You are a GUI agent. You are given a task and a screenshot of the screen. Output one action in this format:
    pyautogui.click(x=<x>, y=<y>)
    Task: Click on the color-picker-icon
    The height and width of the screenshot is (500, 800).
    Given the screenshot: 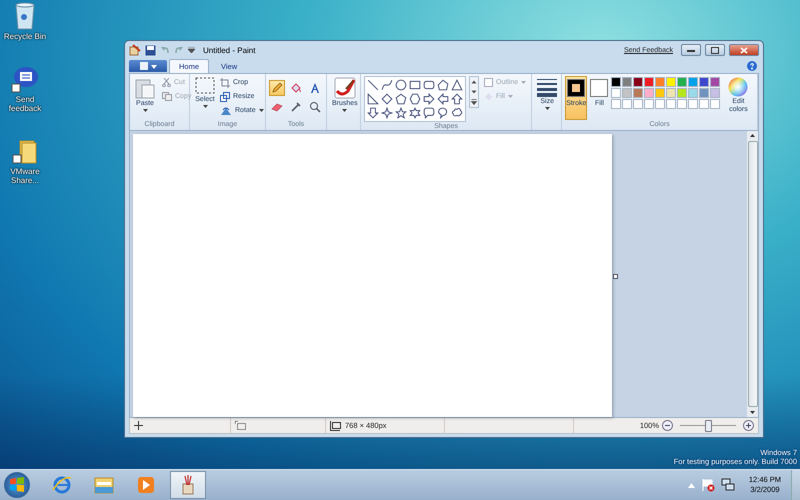 What is the action you would take?
    pyautogui.click(x=296, y=107)
    